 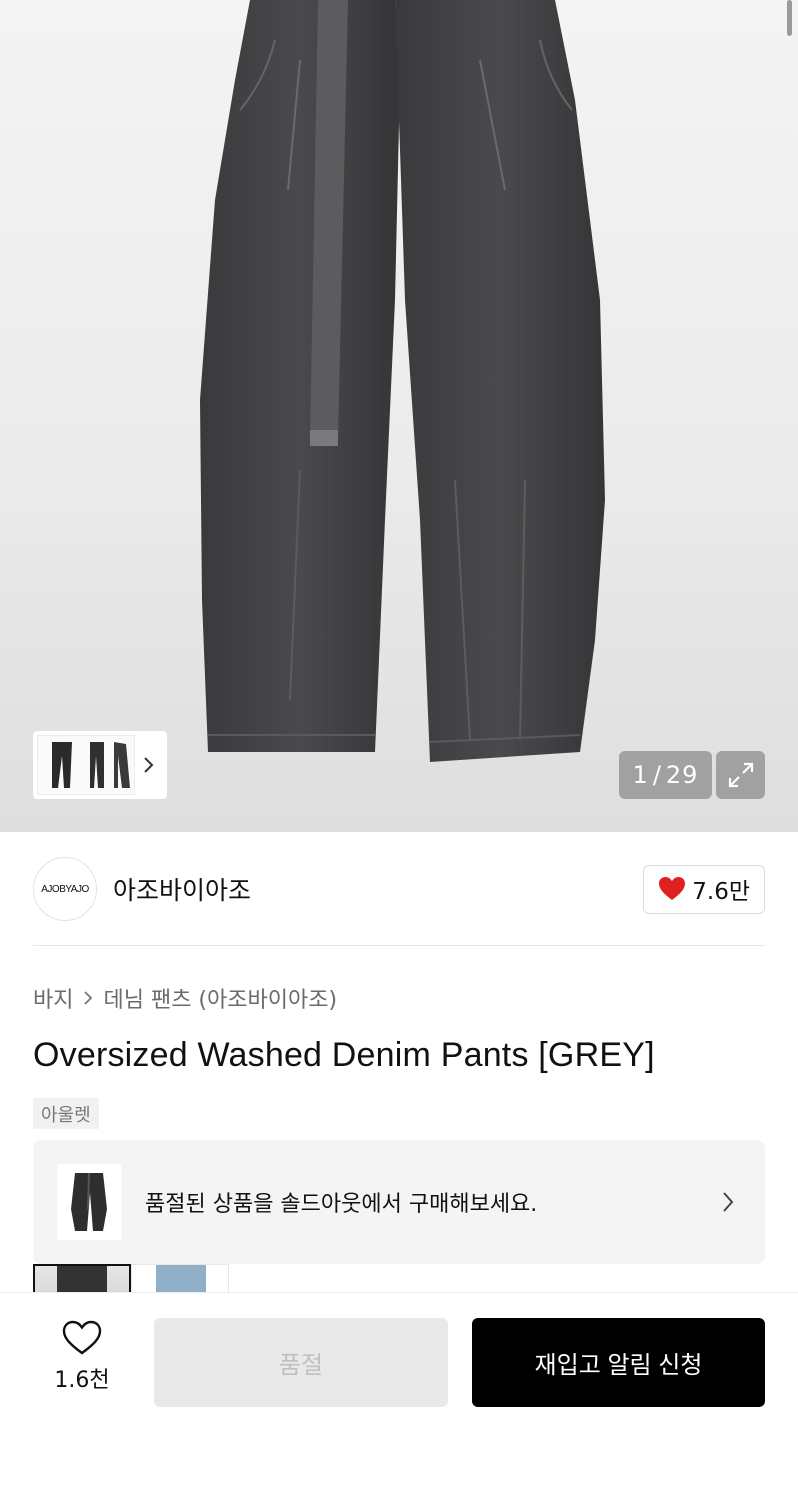 What do you see at coordinates (344, 1055) in the screenshot?
I see `product-title: Oversized Washed Denim Pants [GREY]` at bounding box center [344, 1055].